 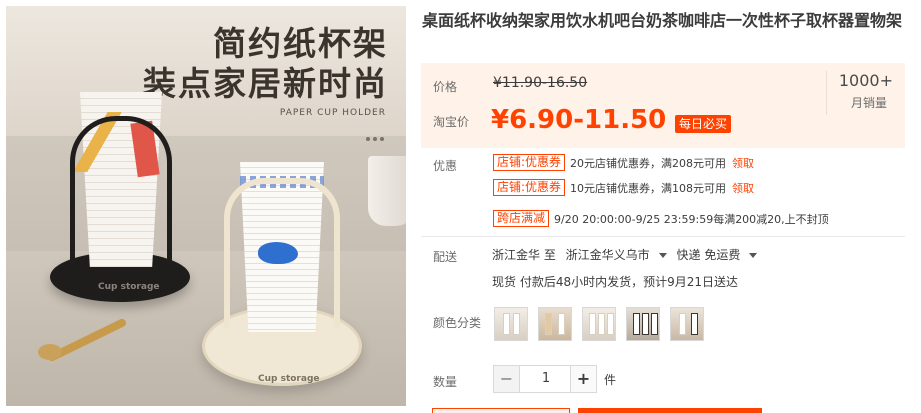 What do you see at coordinates (703, 124) in the screenshot?
I see `daily-deal-badge: 每日必买` at bounding box center [703, 124].